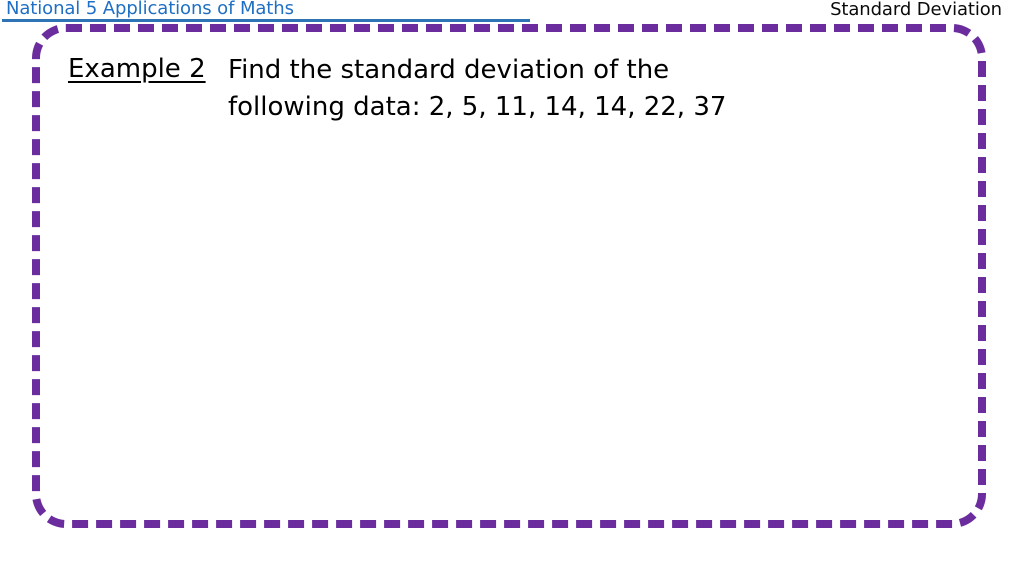  What do you see at coordinates (477, 107) in the screenshot?
I see `question-line-2: following data: 2, 5, 11, 14, 14, 22, 37` at bounding box center [477, 107].